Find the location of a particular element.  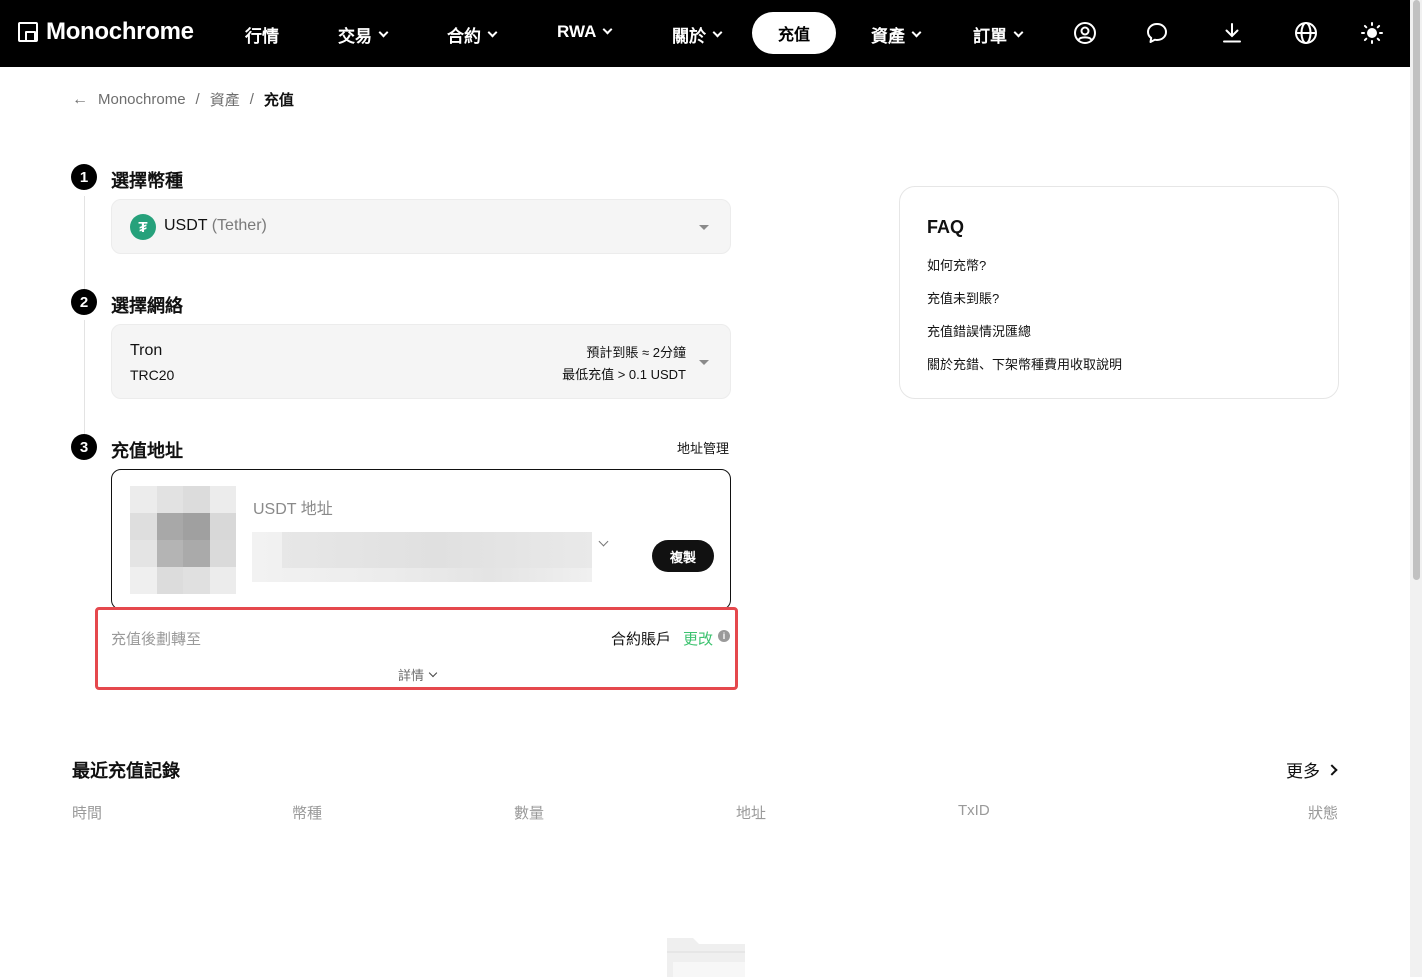

column-header-status: 狀態 is located at coordinates (1323, 813).